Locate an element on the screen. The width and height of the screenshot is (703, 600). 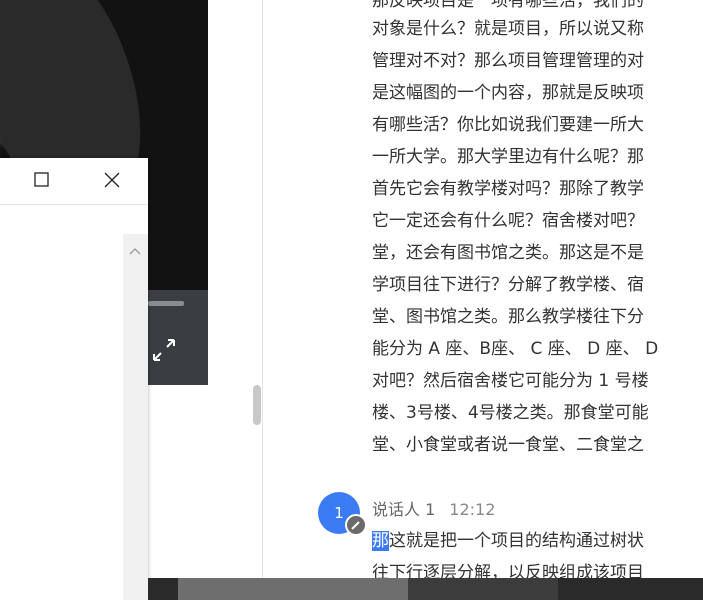
transcript-line: 那反映项目是一项有哪些活，我们的 is located at coordinates (508, 5).